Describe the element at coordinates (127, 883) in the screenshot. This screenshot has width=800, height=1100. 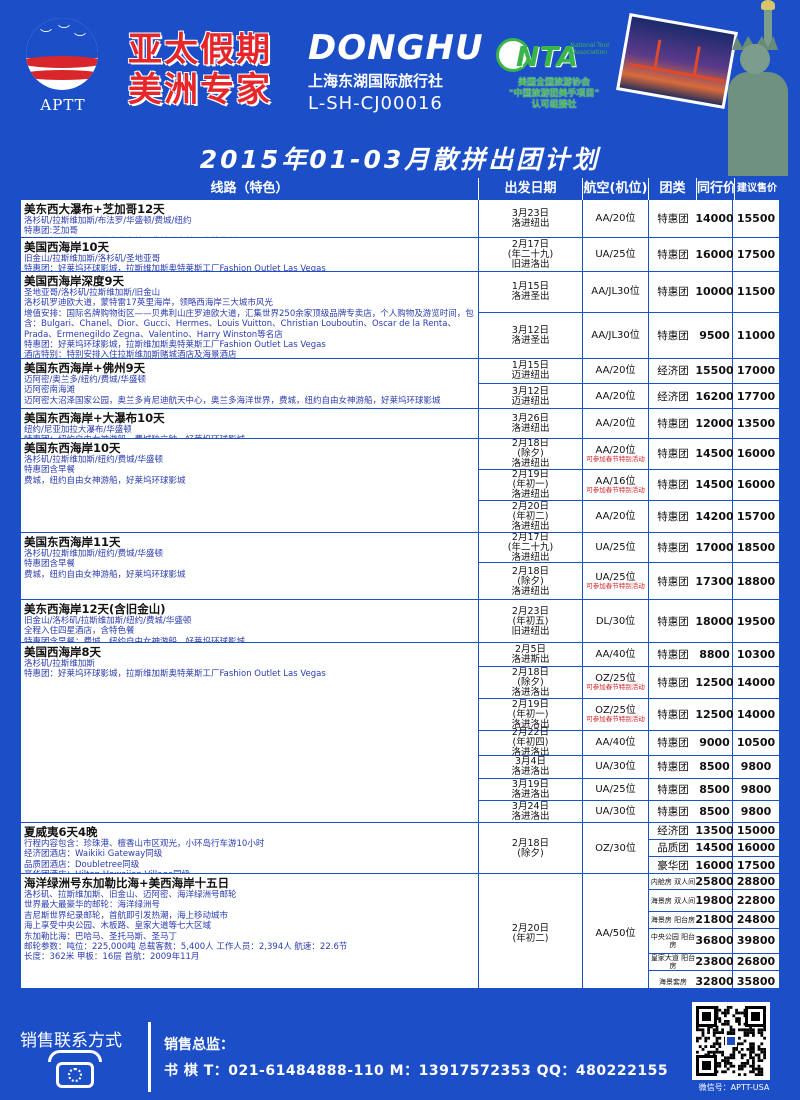
I see `route-name: 海洋绿洲号东加勒比海+美西海岸十五日` at that location.